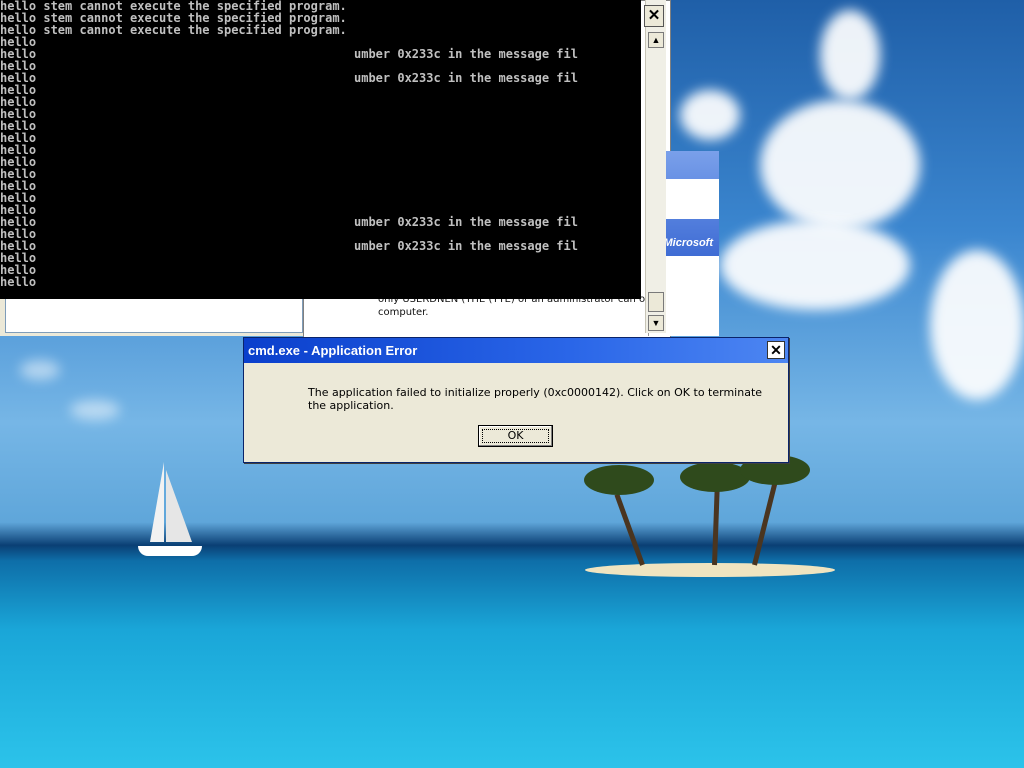 The image size is (1024, 768). What do you see at coordinates (656, 302) in the screenshot?
I see `scroll-thumb` at bounding box center [656, 302].